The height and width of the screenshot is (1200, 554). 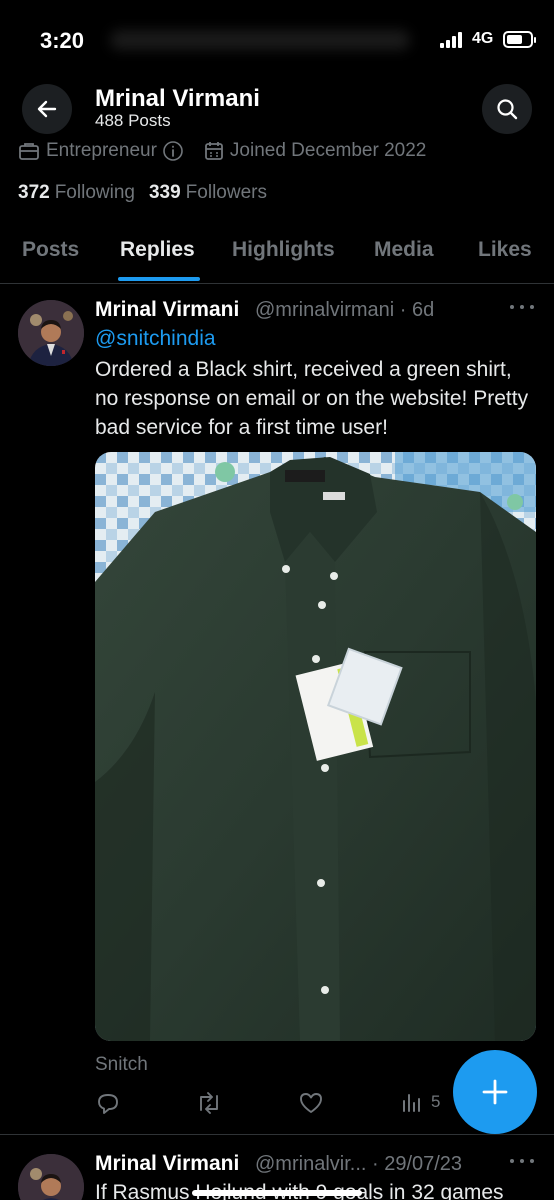 I want to click on followers-link: 339 Followers, so click(x=208, y=193).